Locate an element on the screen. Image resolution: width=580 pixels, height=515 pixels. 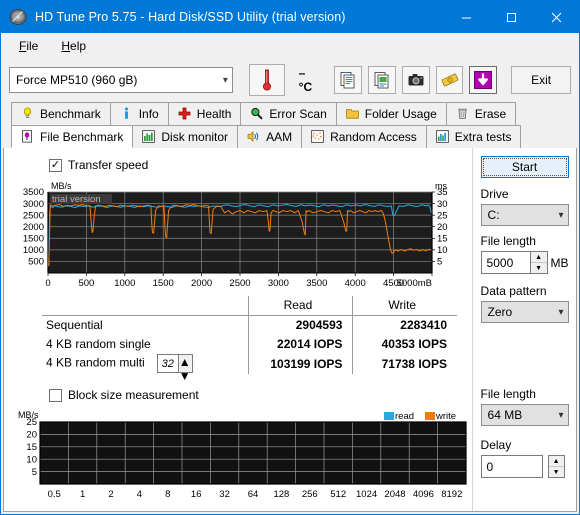
menu-file: File is located at coordinates (28, 46).